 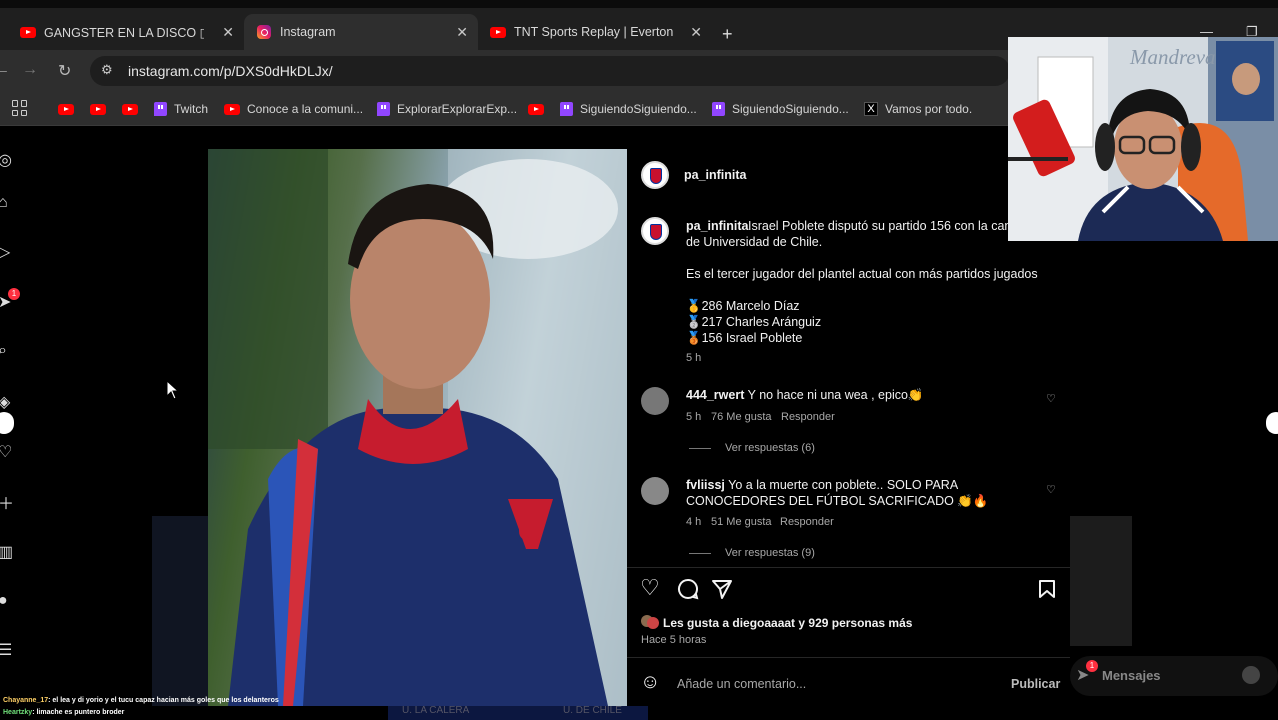 I want to click on comment-likes: 76 Me gusta, so click(x=741, y=417).